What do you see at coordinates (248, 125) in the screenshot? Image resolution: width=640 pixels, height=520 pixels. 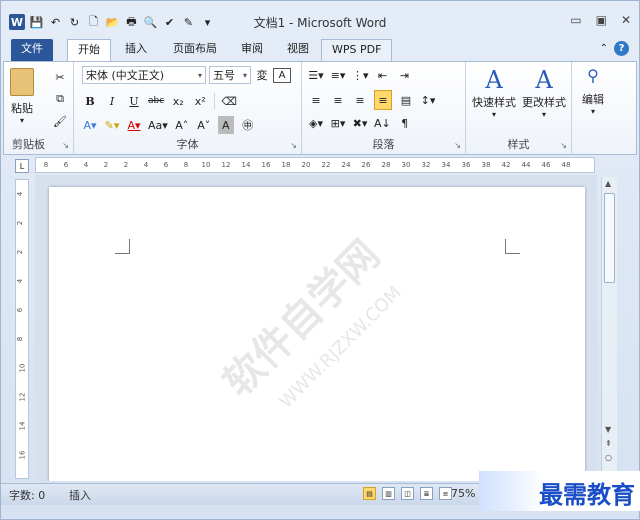 I see `enclose-characters-icon: ㊥` at bounding box center [248, 125].